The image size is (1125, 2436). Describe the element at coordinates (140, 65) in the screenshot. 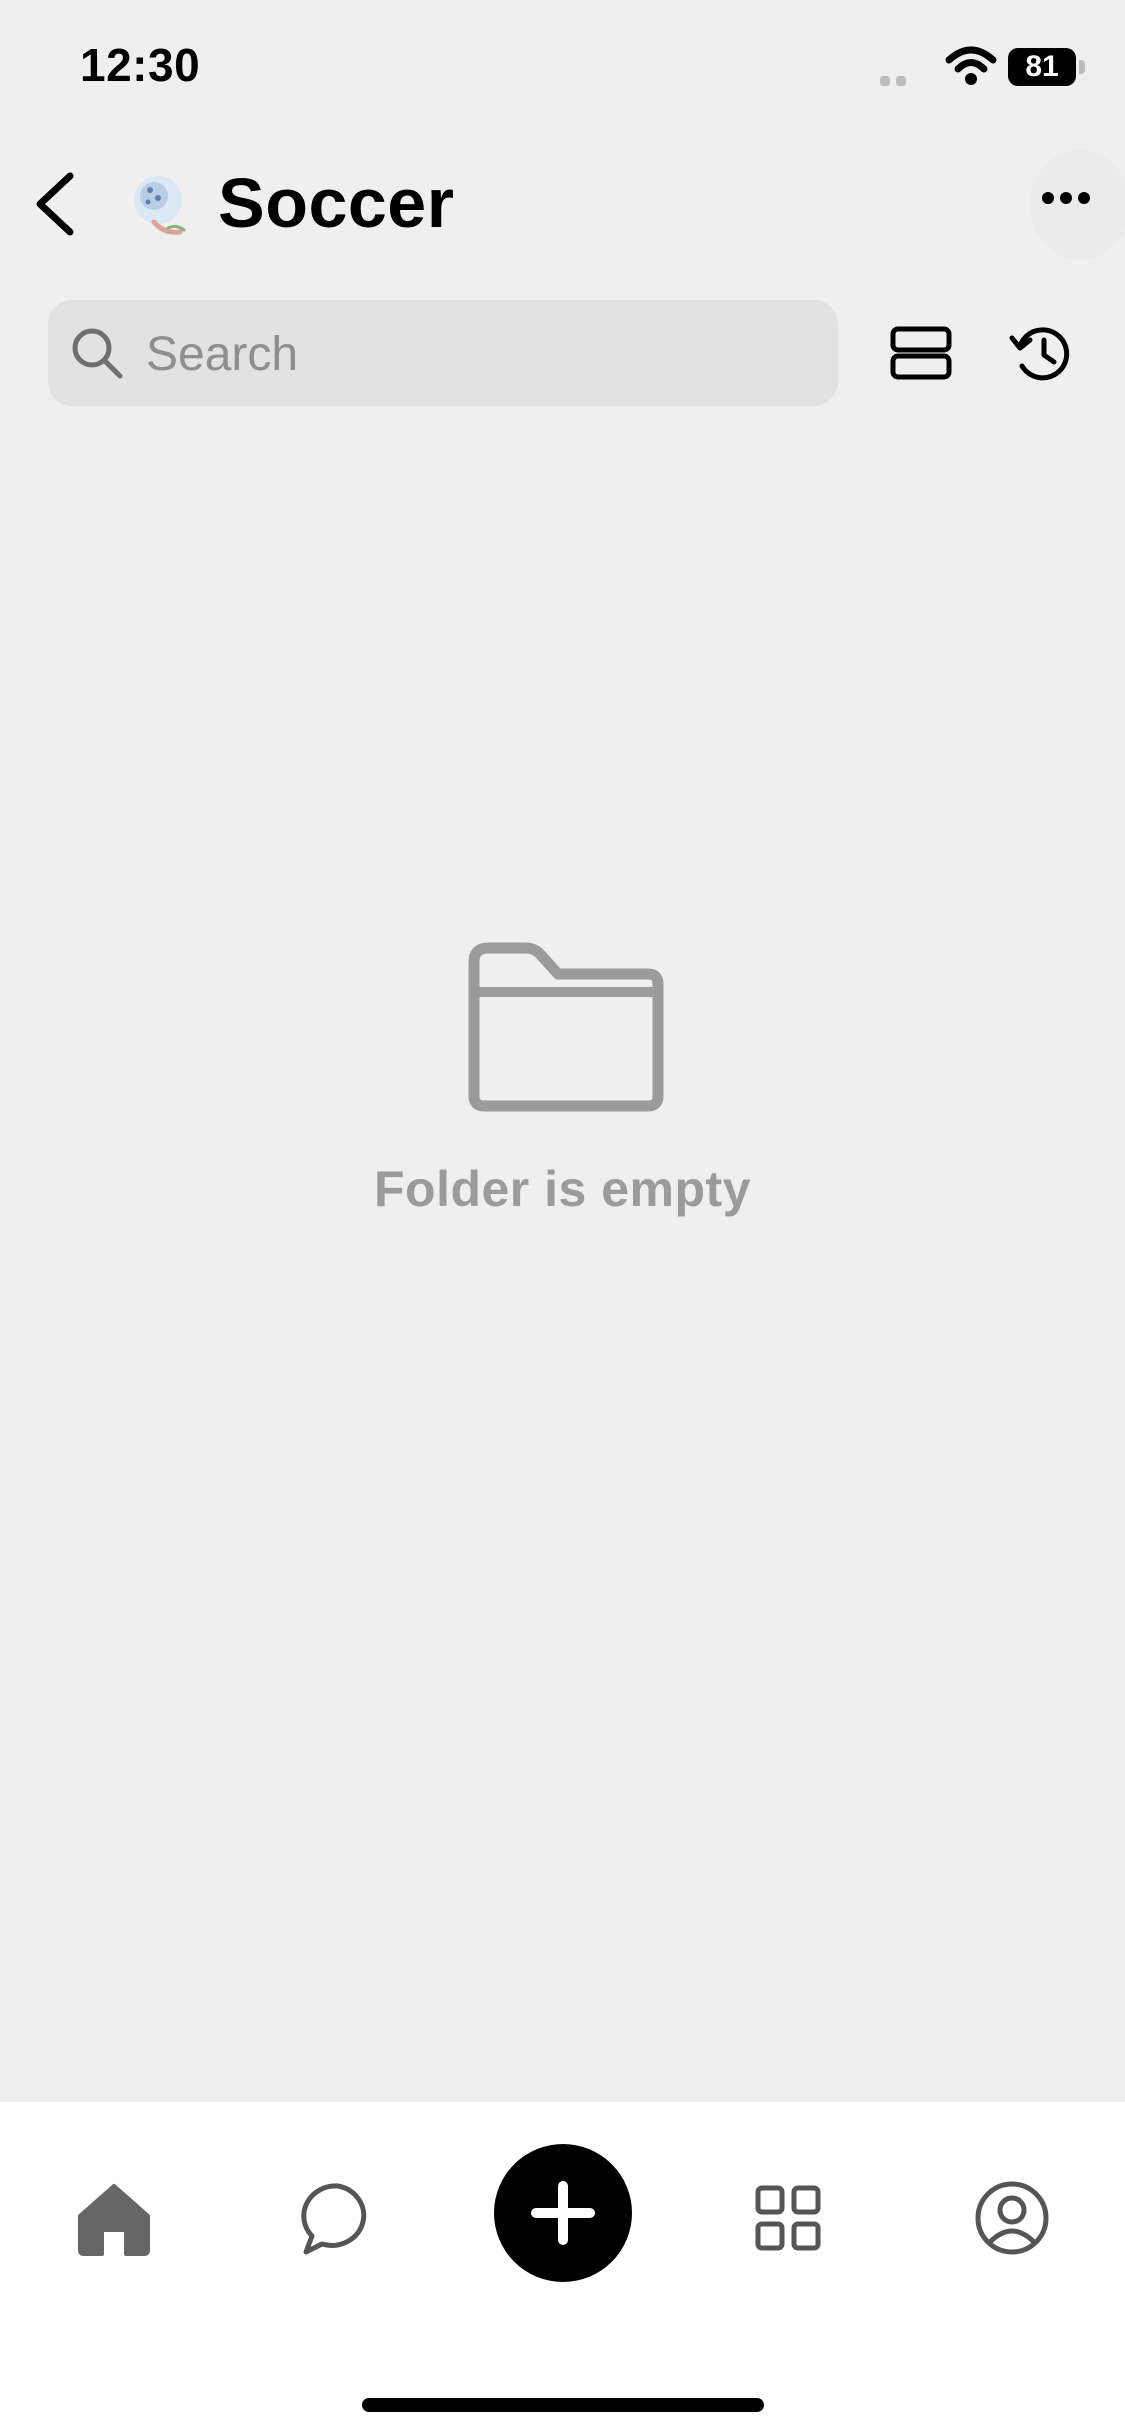

I see `status-time: 12:30` at that location.